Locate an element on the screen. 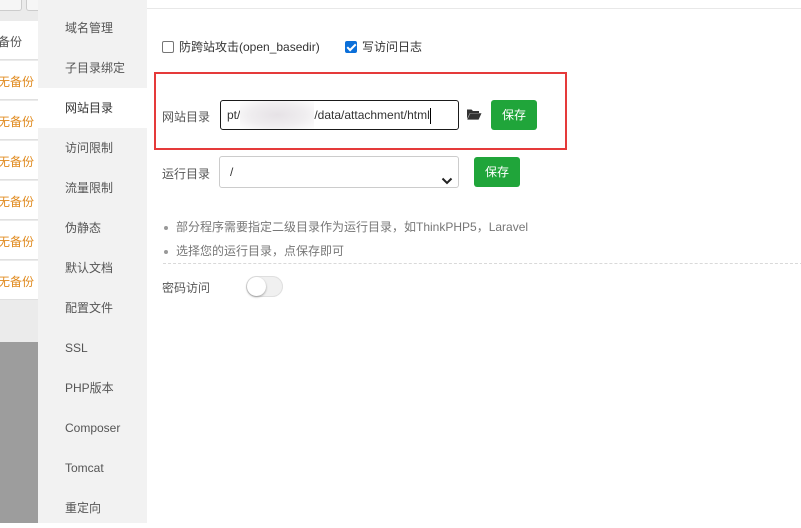 Image resolution: width=801 pixels, height=528 pixels. dialog-header-bar is located at coordinates (474, 4).